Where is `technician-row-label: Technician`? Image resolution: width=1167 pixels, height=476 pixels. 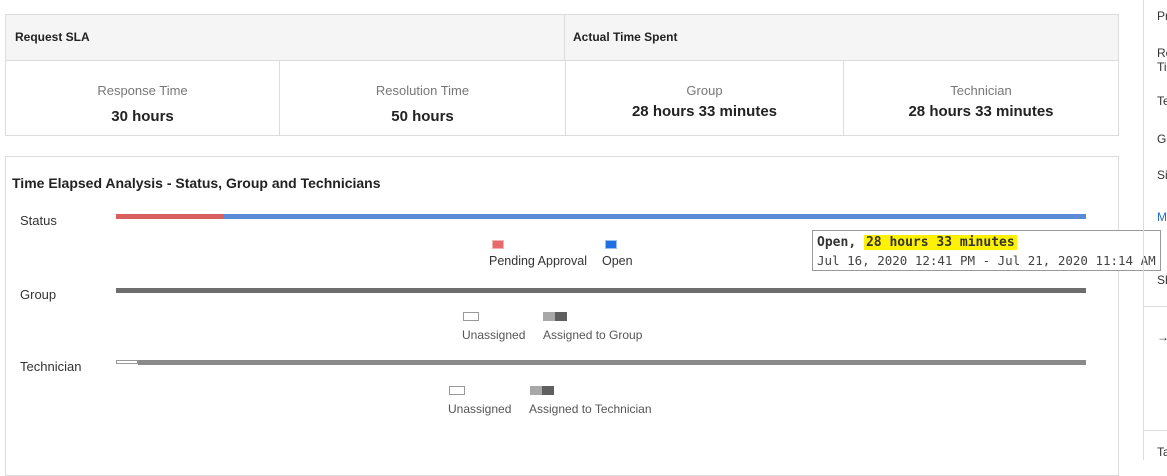
technician-row-label: Technician is located at coordinates (51, 366).